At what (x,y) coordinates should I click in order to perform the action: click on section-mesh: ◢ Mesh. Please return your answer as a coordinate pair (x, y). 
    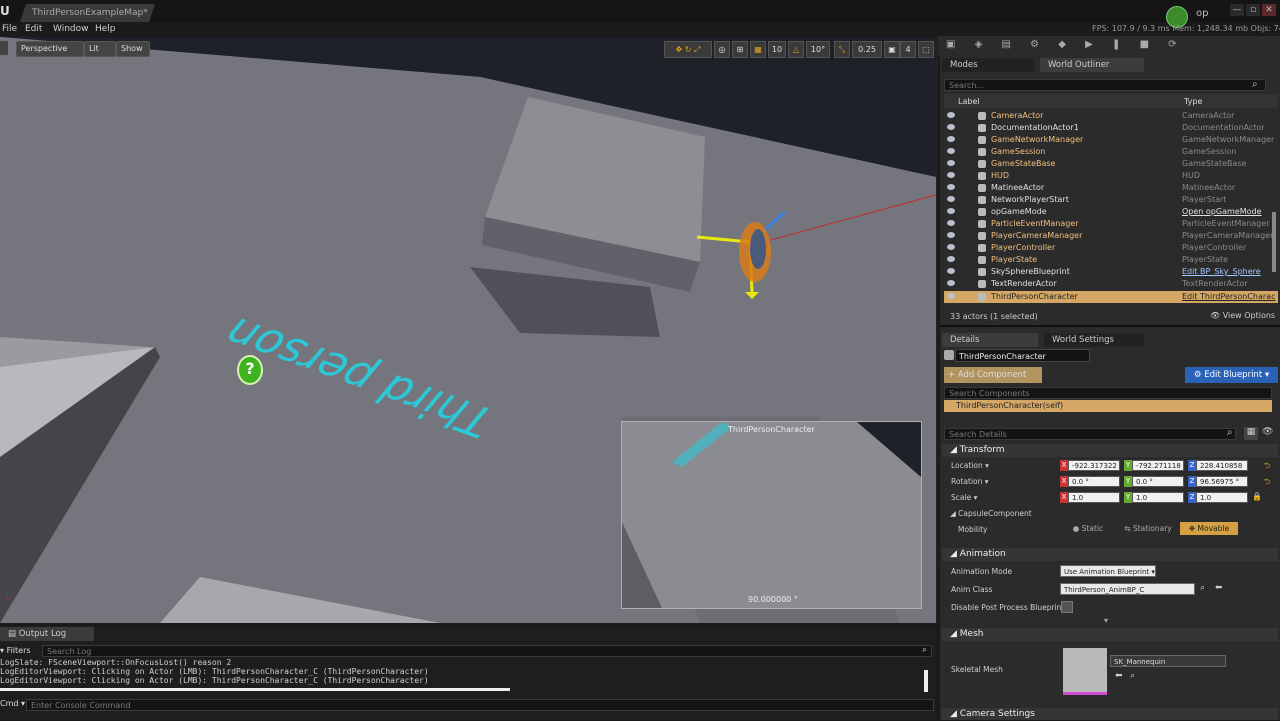
    Looking at the image, I should click on (1110, 634).